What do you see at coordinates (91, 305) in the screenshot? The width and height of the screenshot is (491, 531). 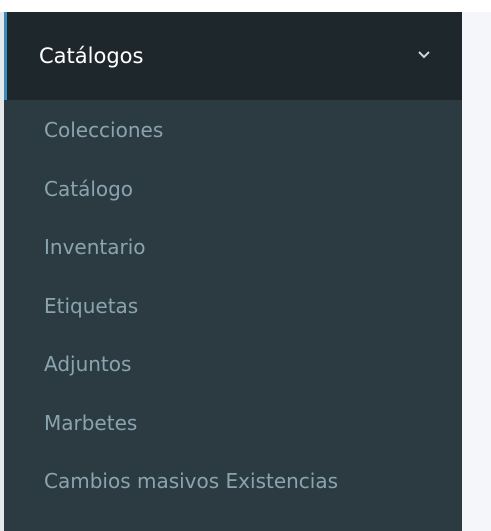 I see `submenu-item-label: Etiquetas` at bounding box center [91, 305].